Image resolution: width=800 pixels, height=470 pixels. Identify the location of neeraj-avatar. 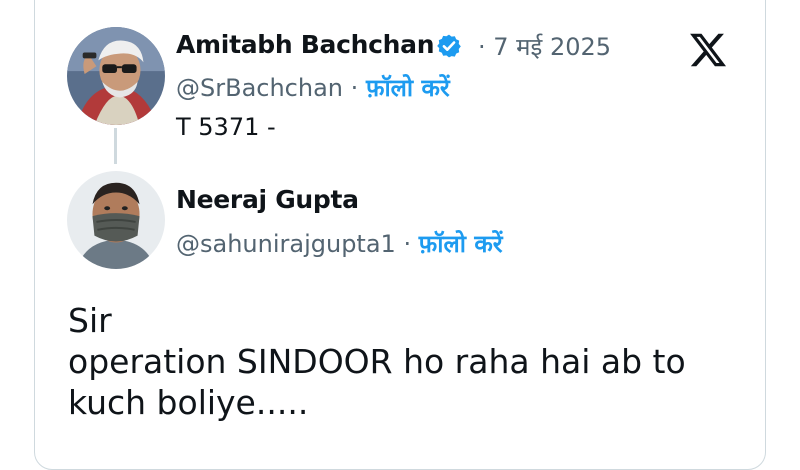
(116, 220).